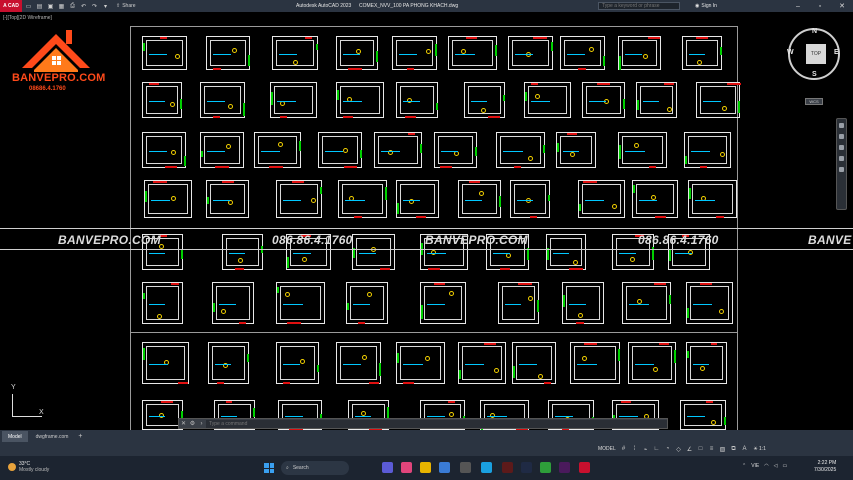  I want to click on photoshop-icon, so click(526, 467).